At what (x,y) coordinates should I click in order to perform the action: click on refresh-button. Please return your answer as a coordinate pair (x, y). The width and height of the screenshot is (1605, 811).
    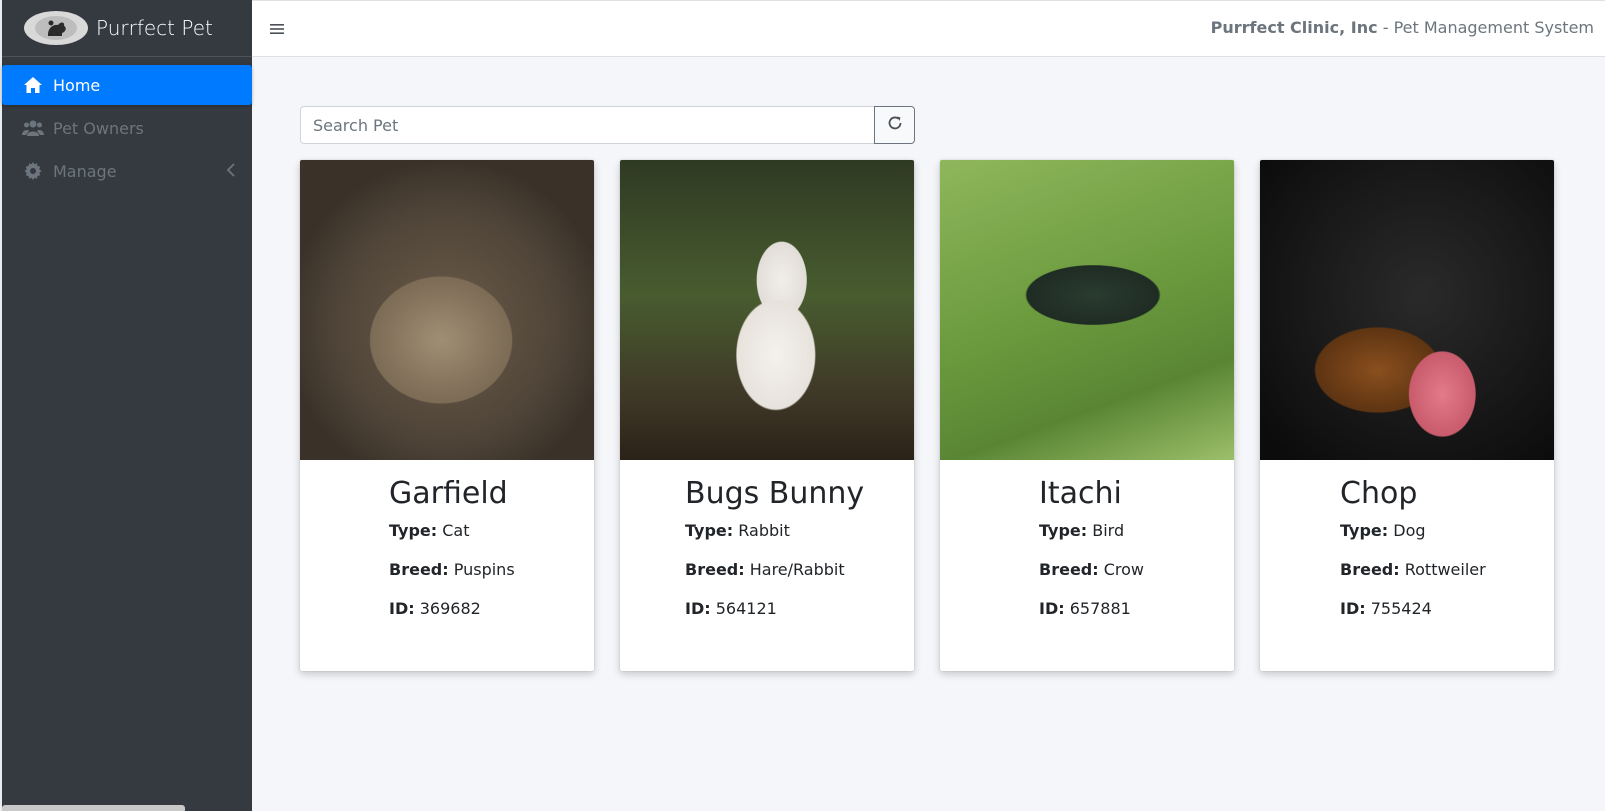
    Looking at the image, I should click on (894, 125).